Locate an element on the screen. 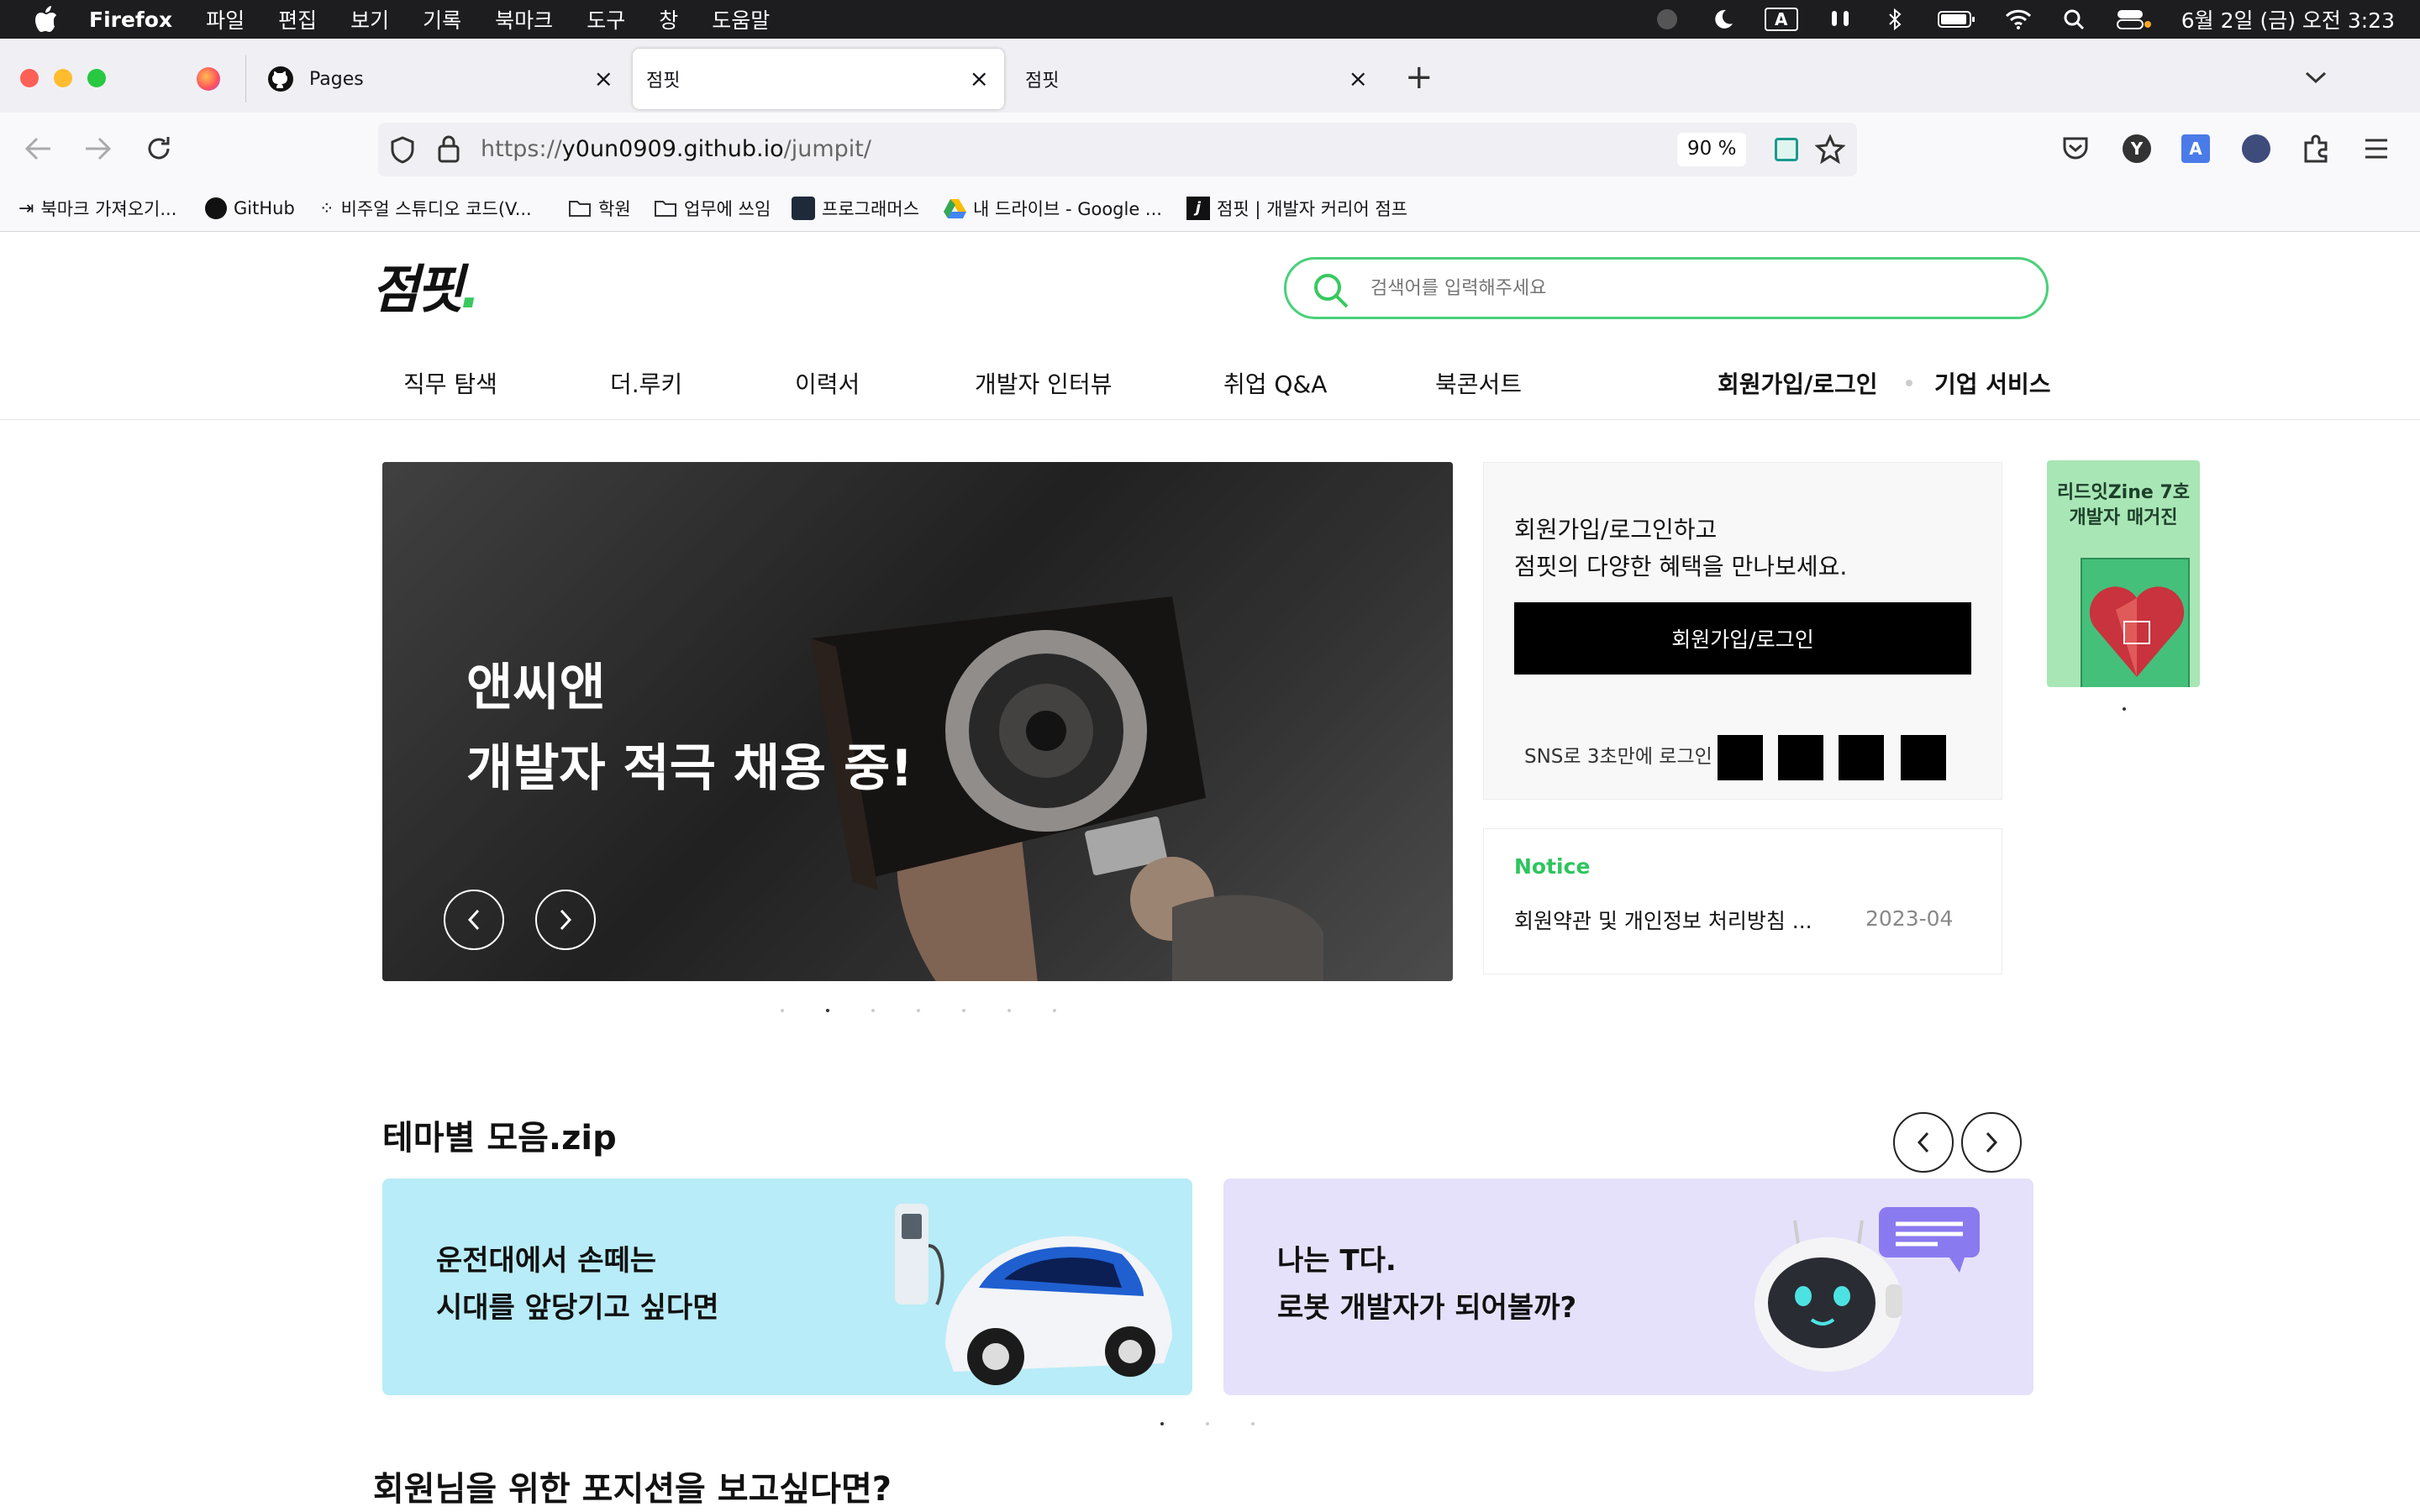 The image size is (2420, 1512). list-all-tabs-icon is located at coordinates (2316, 77).